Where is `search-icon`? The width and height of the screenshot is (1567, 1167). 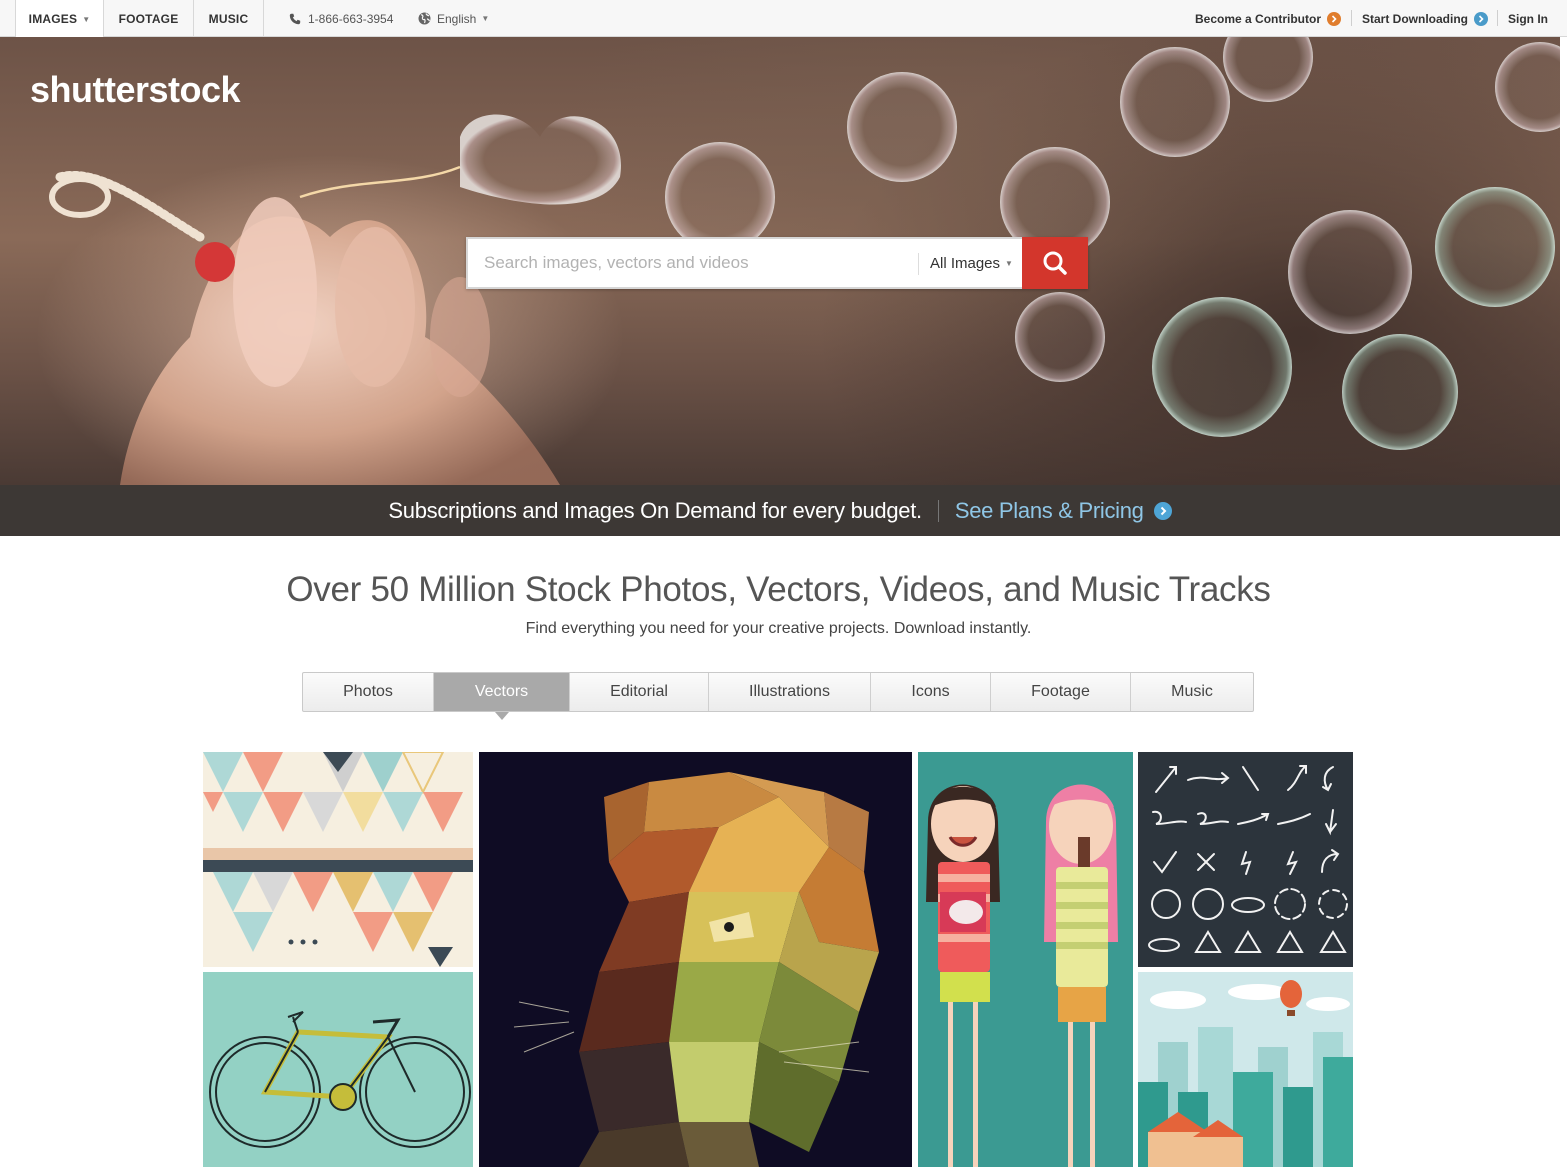 search-icon is located at coordinates (1055, 263).